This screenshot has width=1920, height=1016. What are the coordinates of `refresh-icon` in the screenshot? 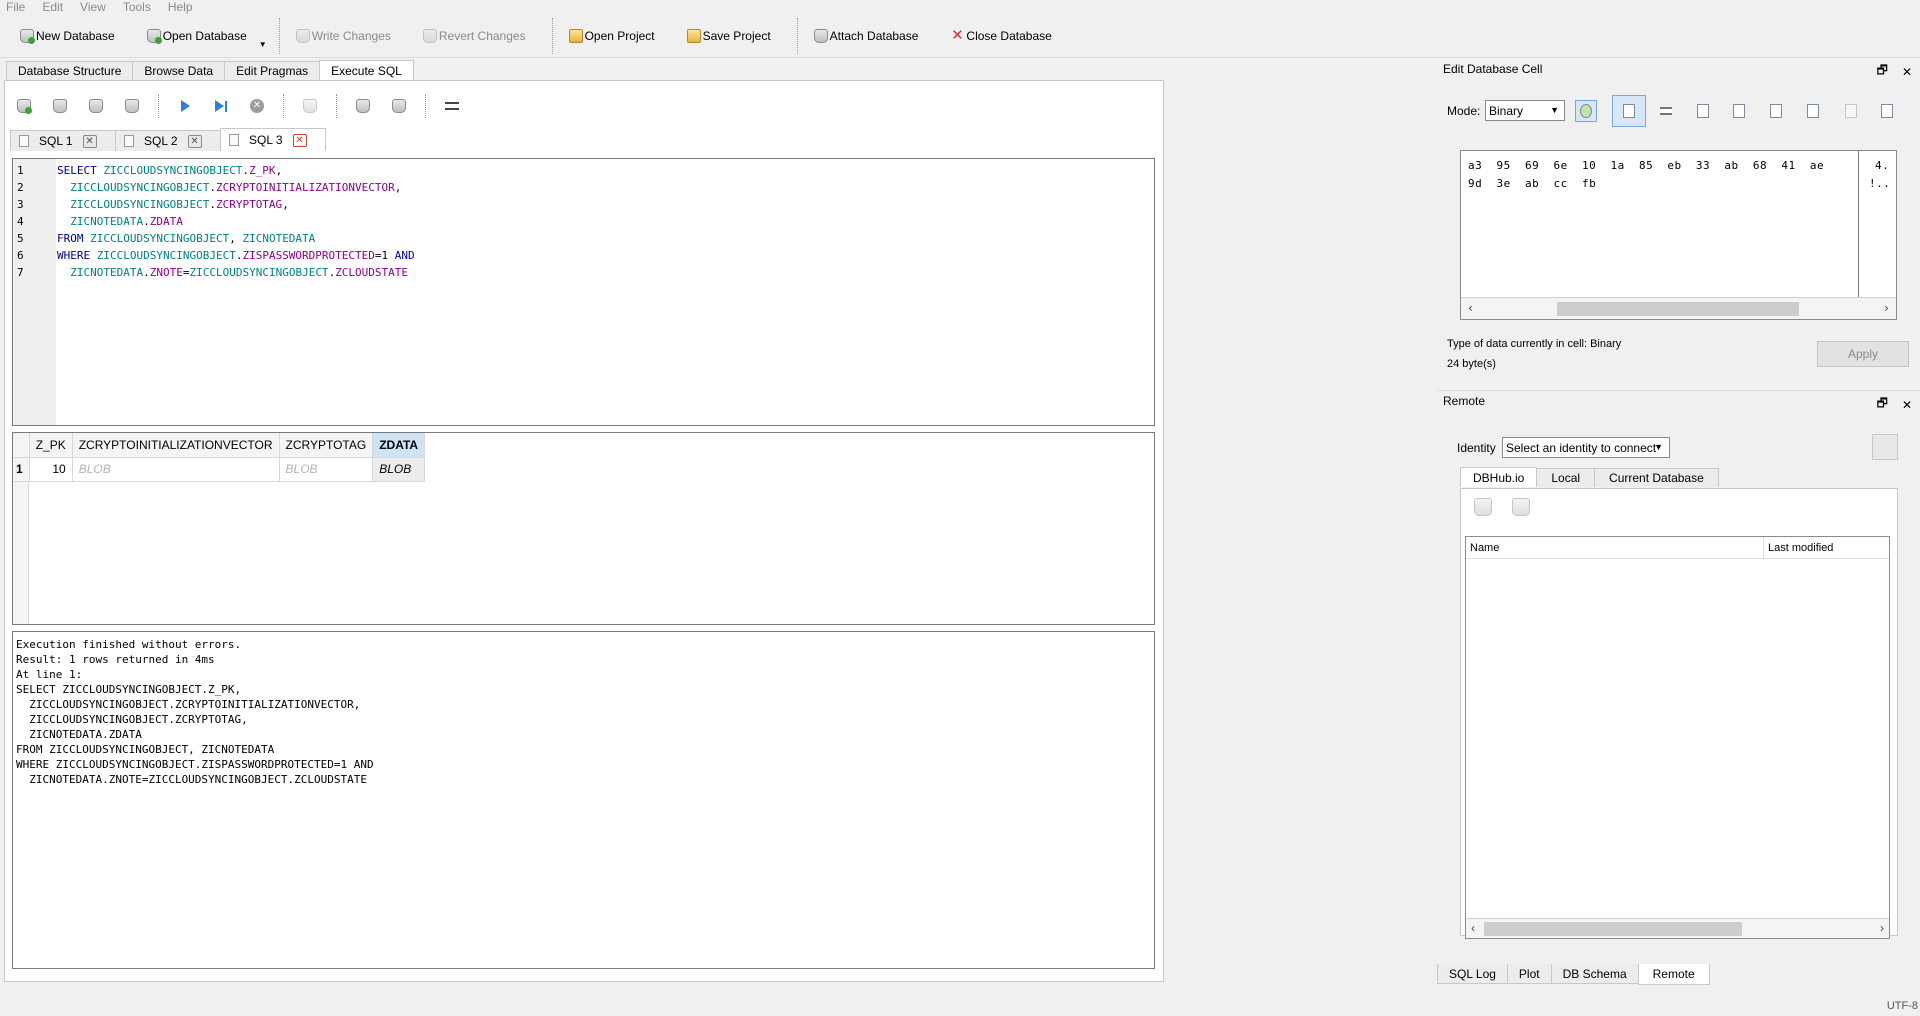 It's located at (1483, 507).